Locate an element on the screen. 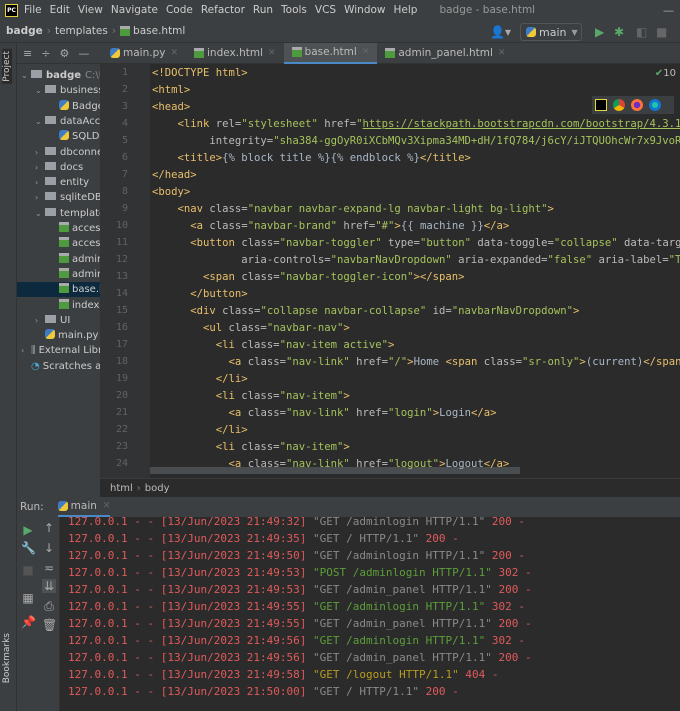  run-panel-header: Run: main ✕ is located at coordinates (348, 507).